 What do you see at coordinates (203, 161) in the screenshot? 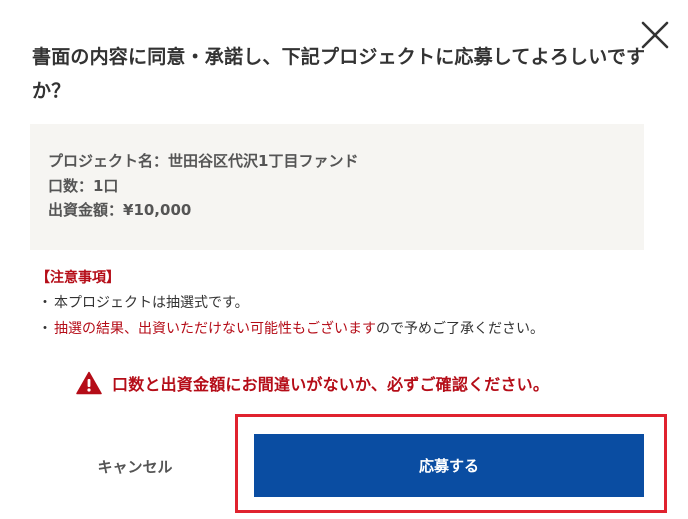
I see `project-name-line: プロジェクト名：世田谷区代沢1丁目ファンド` at bounding box center [203, 161].